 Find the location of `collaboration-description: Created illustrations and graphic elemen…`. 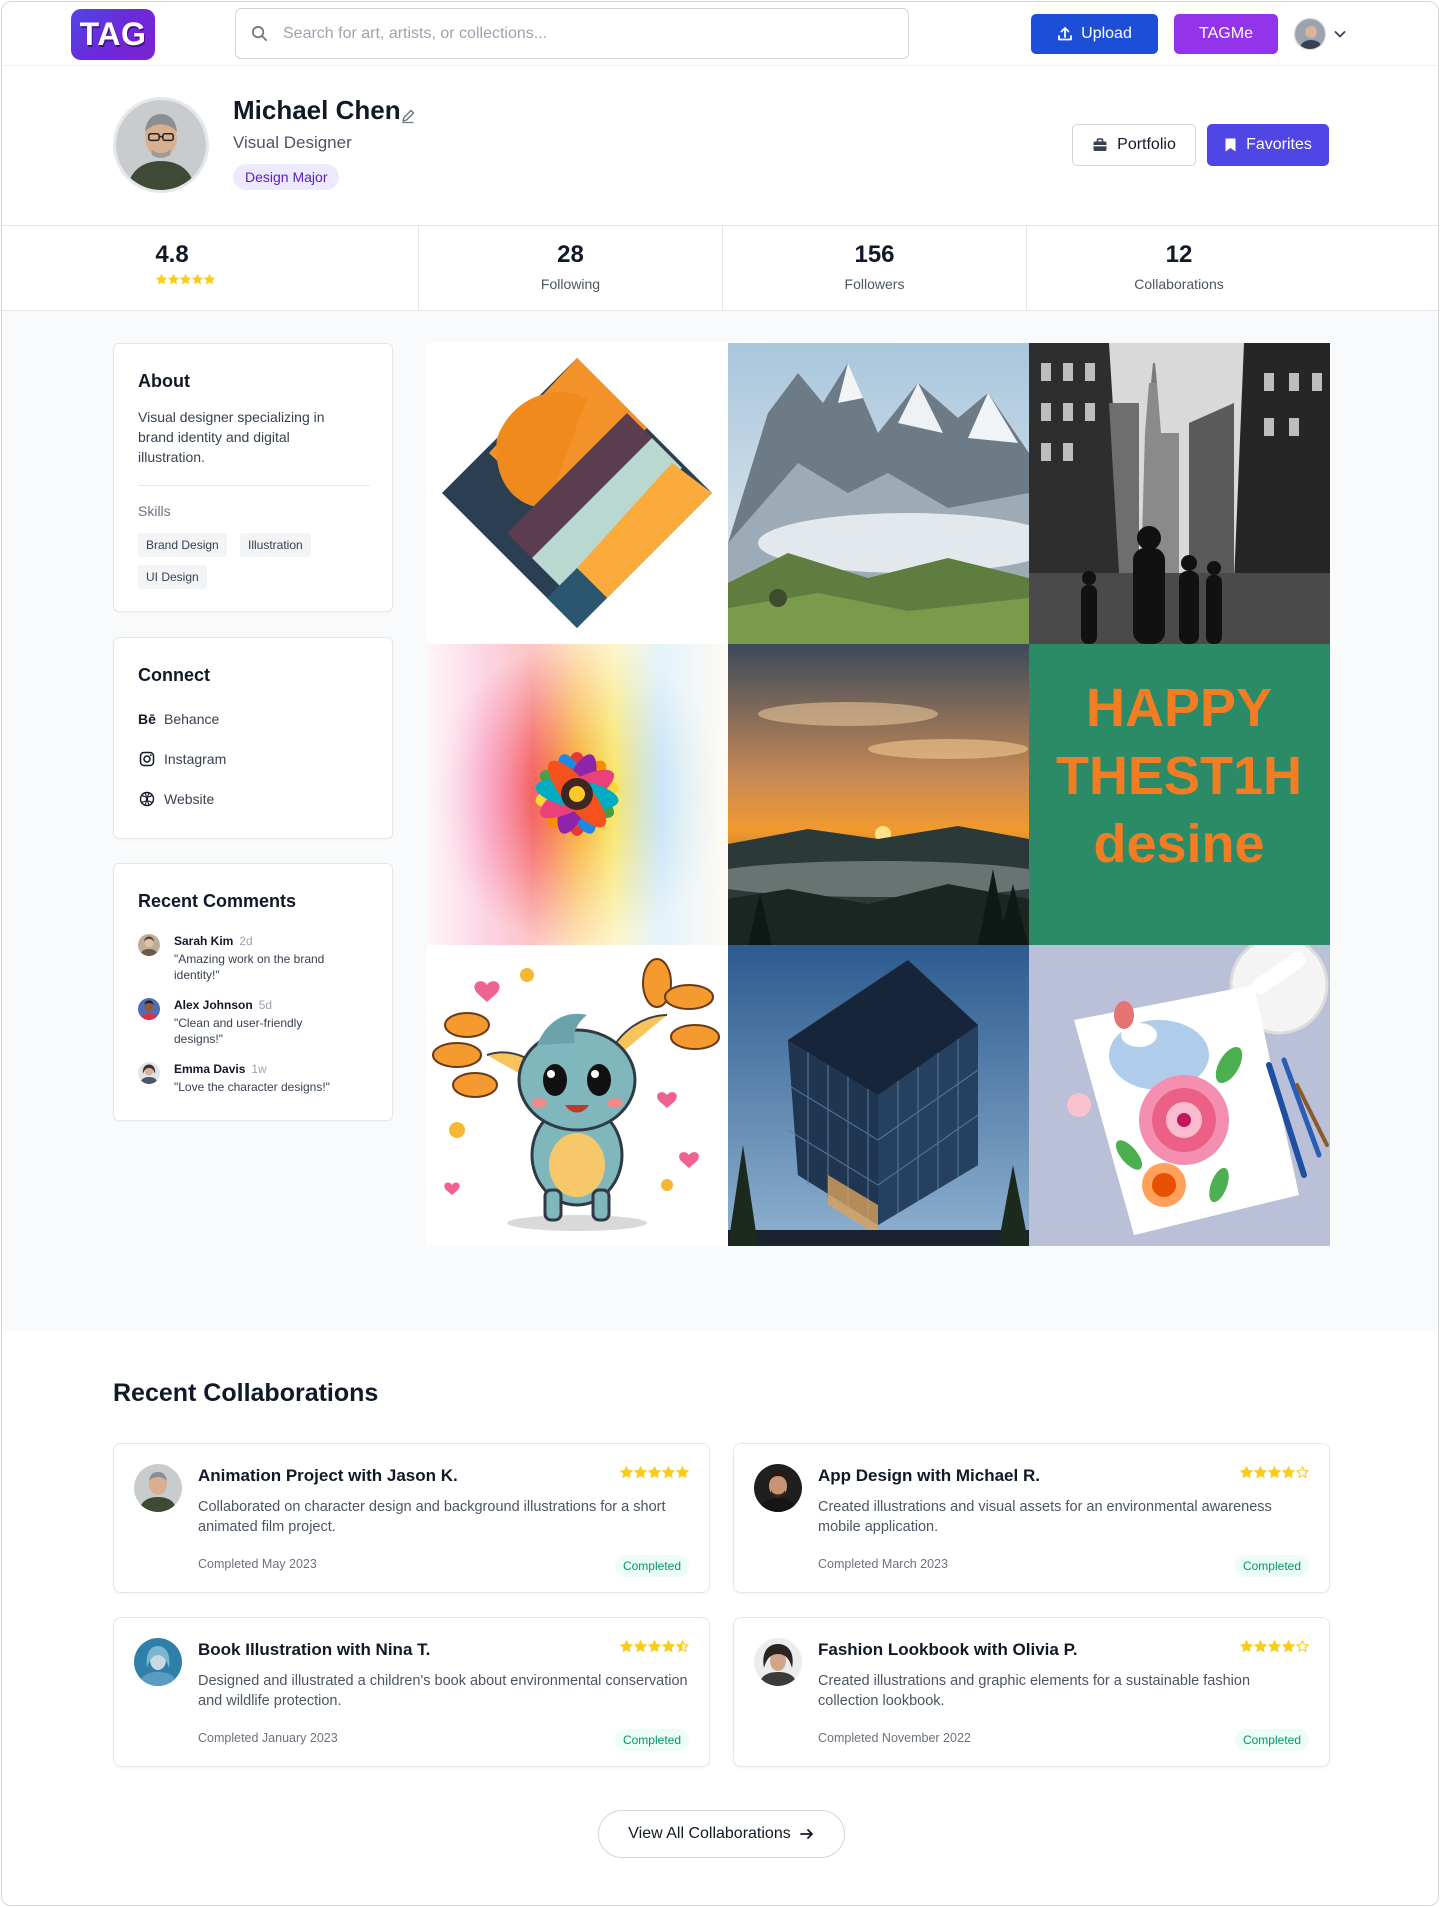

collaboration-description: Created illustrations and graphic elemen… is located at coordinates (1034, 1691).